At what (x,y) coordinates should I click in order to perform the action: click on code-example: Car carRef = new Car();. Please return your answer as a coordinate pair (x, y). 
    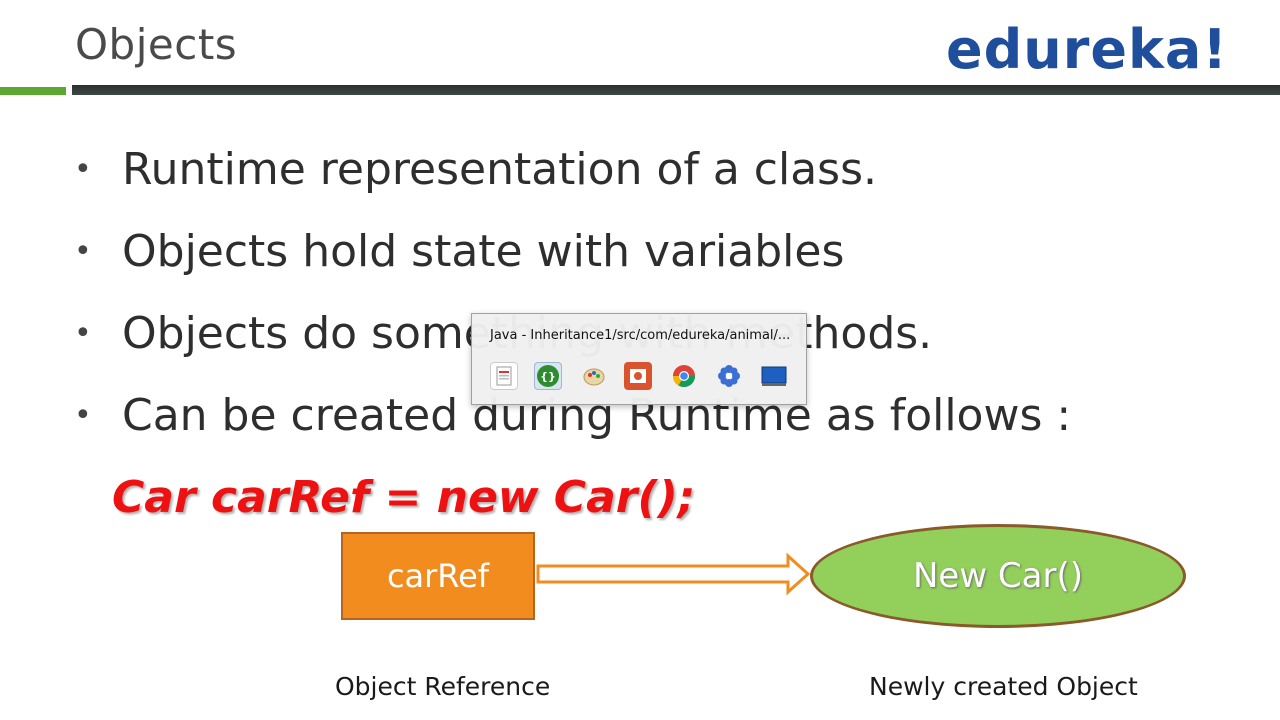
    Looking at the image, I should click on (404, 497).